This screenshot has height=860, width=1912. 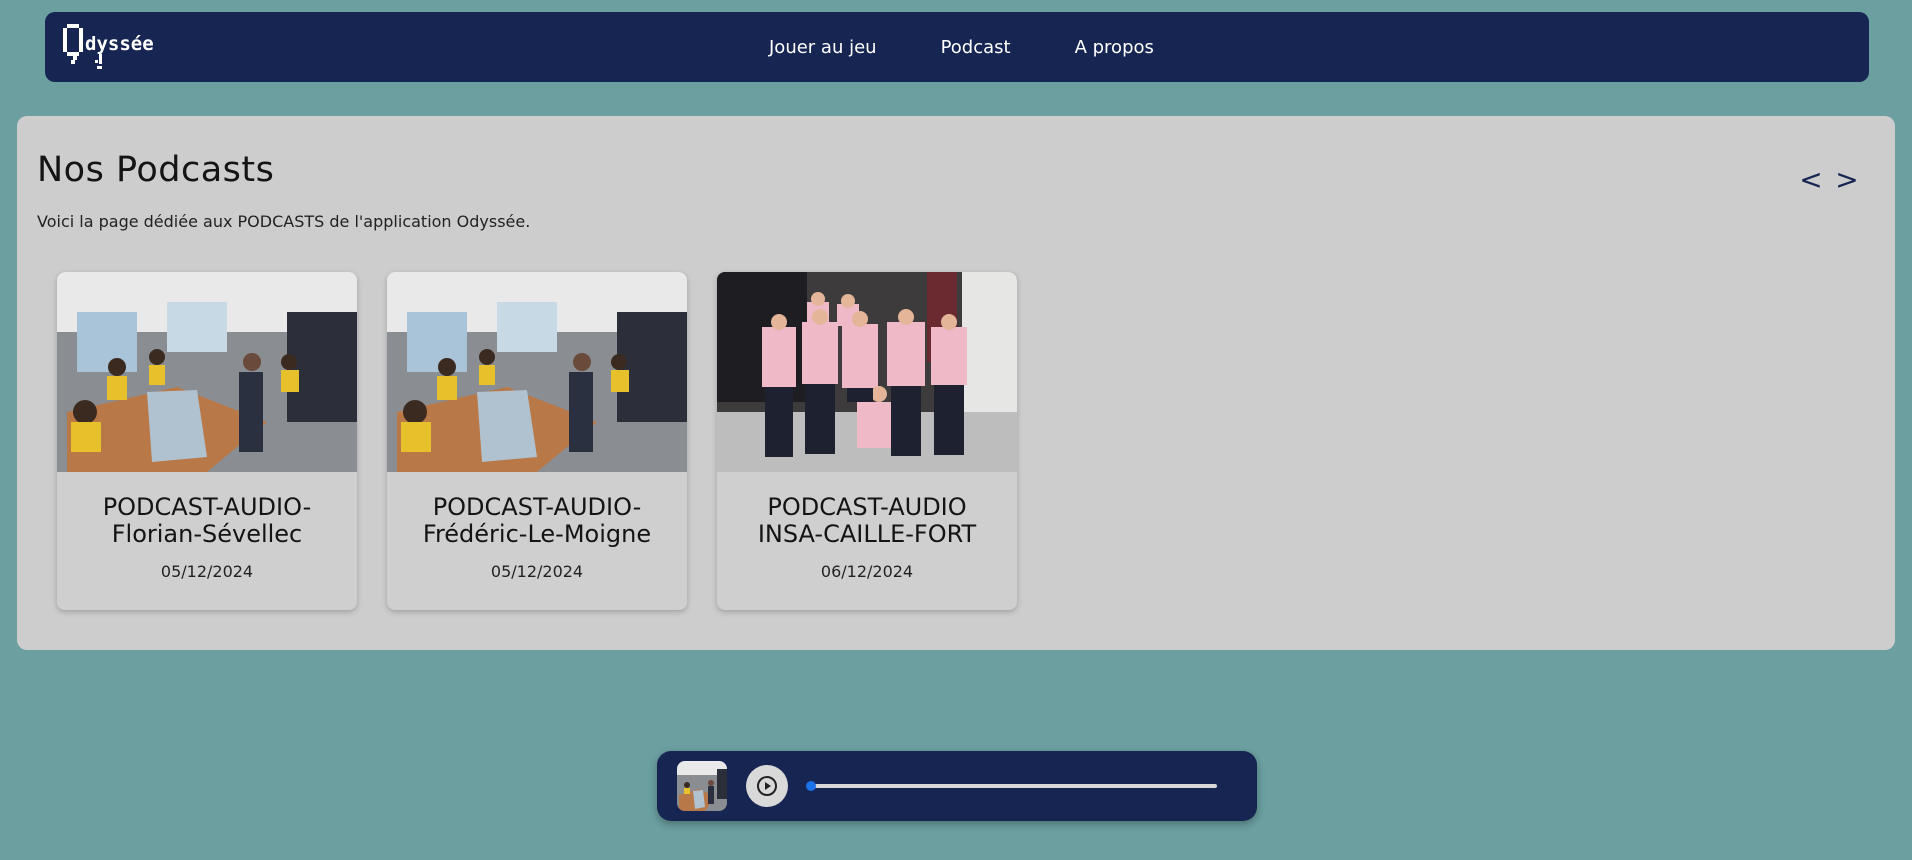 I want to click on top-navbar: dyssée Jouer au jeu Podcast A propos, so click(x=957, y=47).